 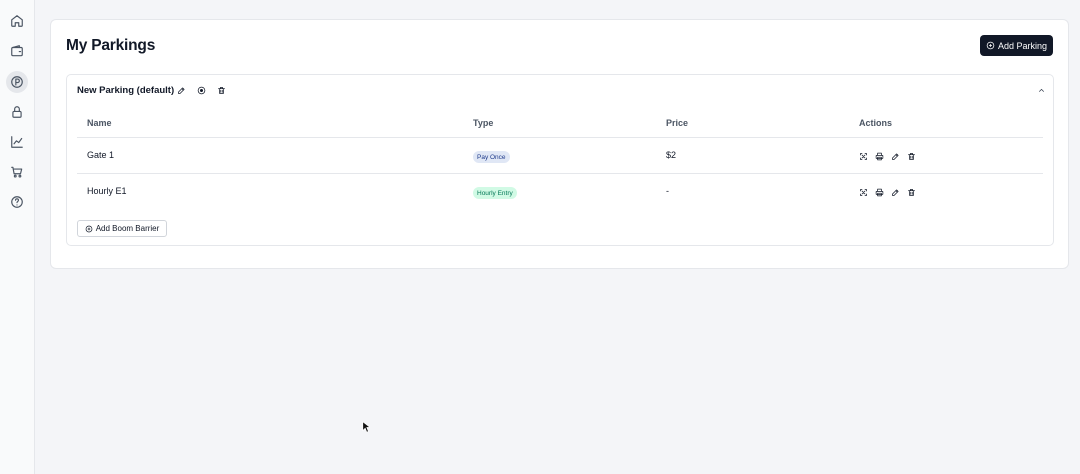 What do you see at coordinates (107, 191) in the screenshot?
I see `row-name: Hourly E1` at bounding box center [107, 191].